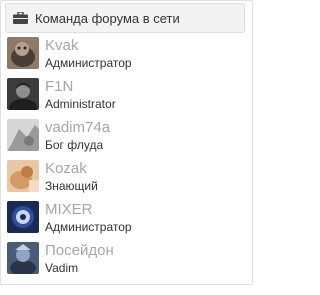 The image size is (320, 295). What do you see at coordinates (80, 104) in the screenshot?
I see `member-role: Administrator` at bounding box center [80, 104].